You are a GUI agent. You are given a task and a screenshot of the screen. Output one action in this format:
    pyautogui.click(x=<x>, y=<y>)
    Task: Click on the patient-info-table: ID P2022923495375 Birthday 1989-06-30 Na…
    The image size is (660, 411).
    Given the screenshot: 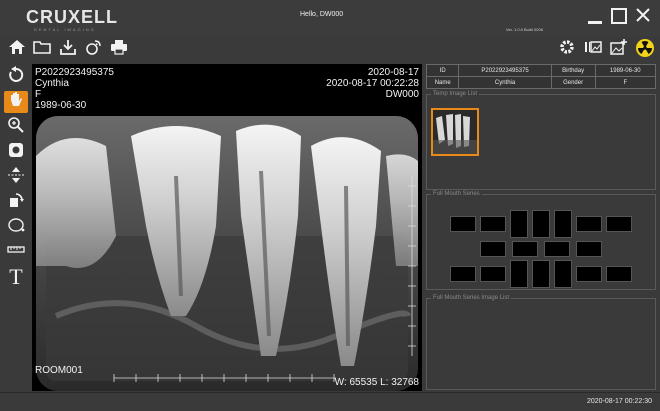 What is the action you would take?
    pyautogui.click(x=541, y=76)
    